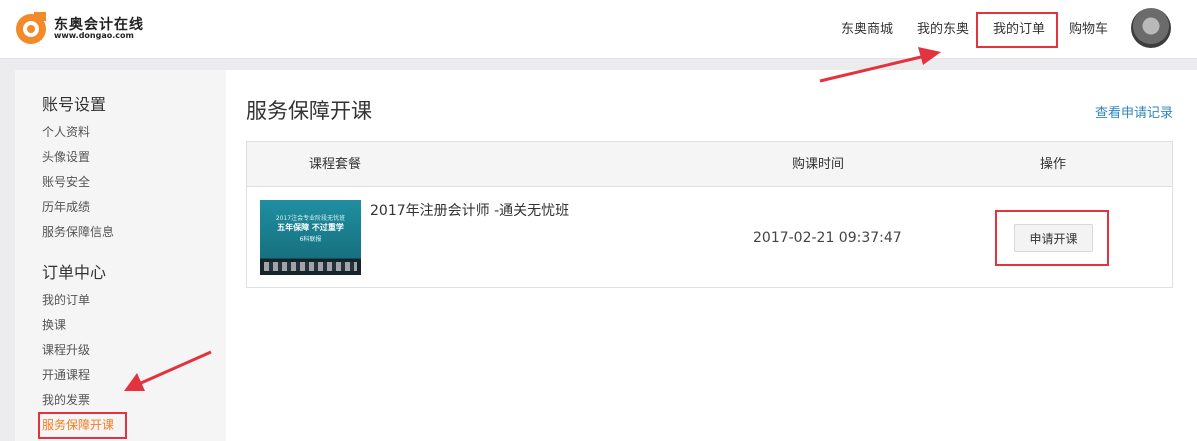 Image resolution: width=1197 pixels, height=441 pixels. I want to click on thumbnail-line-2: 五年保障 不过重学, so click(310, 227).